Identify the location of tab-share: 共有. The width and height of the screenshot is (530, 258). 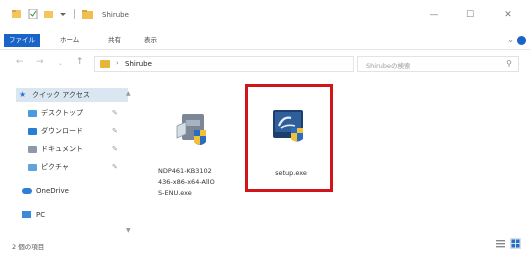
(114, 40).